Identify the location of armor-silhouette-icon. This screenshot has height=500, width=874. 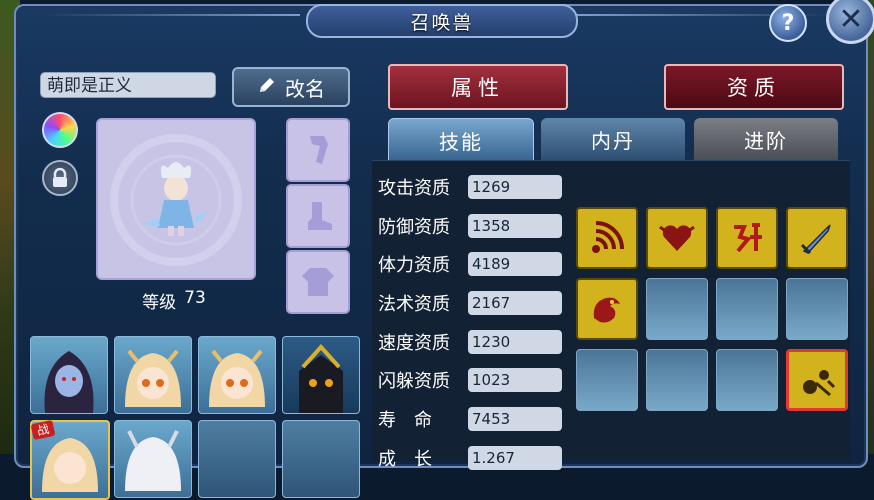
(318, 282).